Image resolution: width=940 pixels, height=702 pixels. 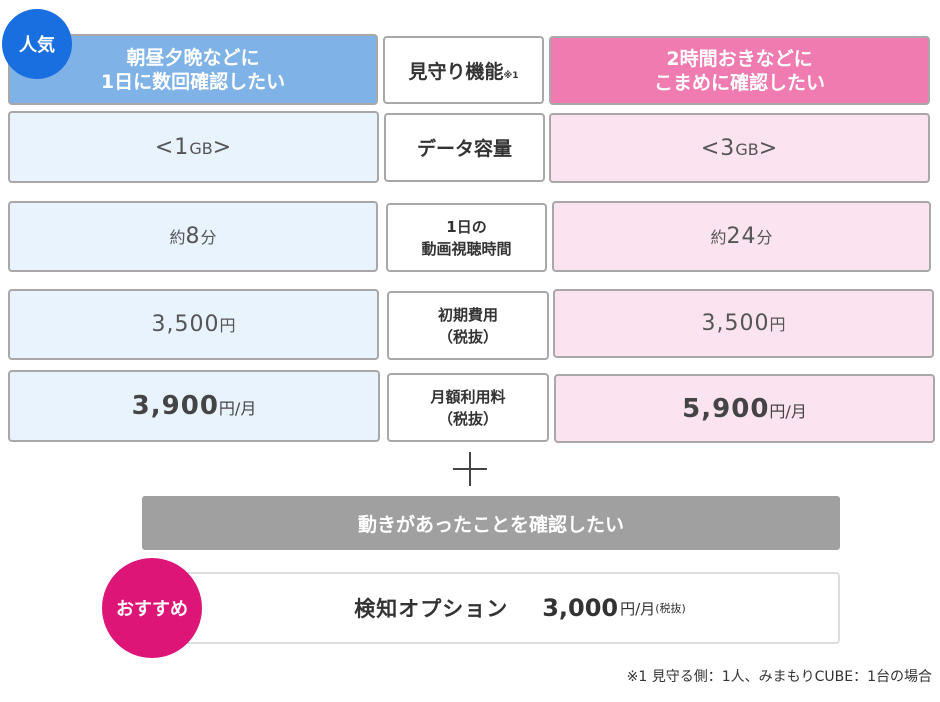 What do you see at coordinates (152, 608) in the screenshot?
I see `recommend-badge: おすすめ` at bounding box center [152, 608].